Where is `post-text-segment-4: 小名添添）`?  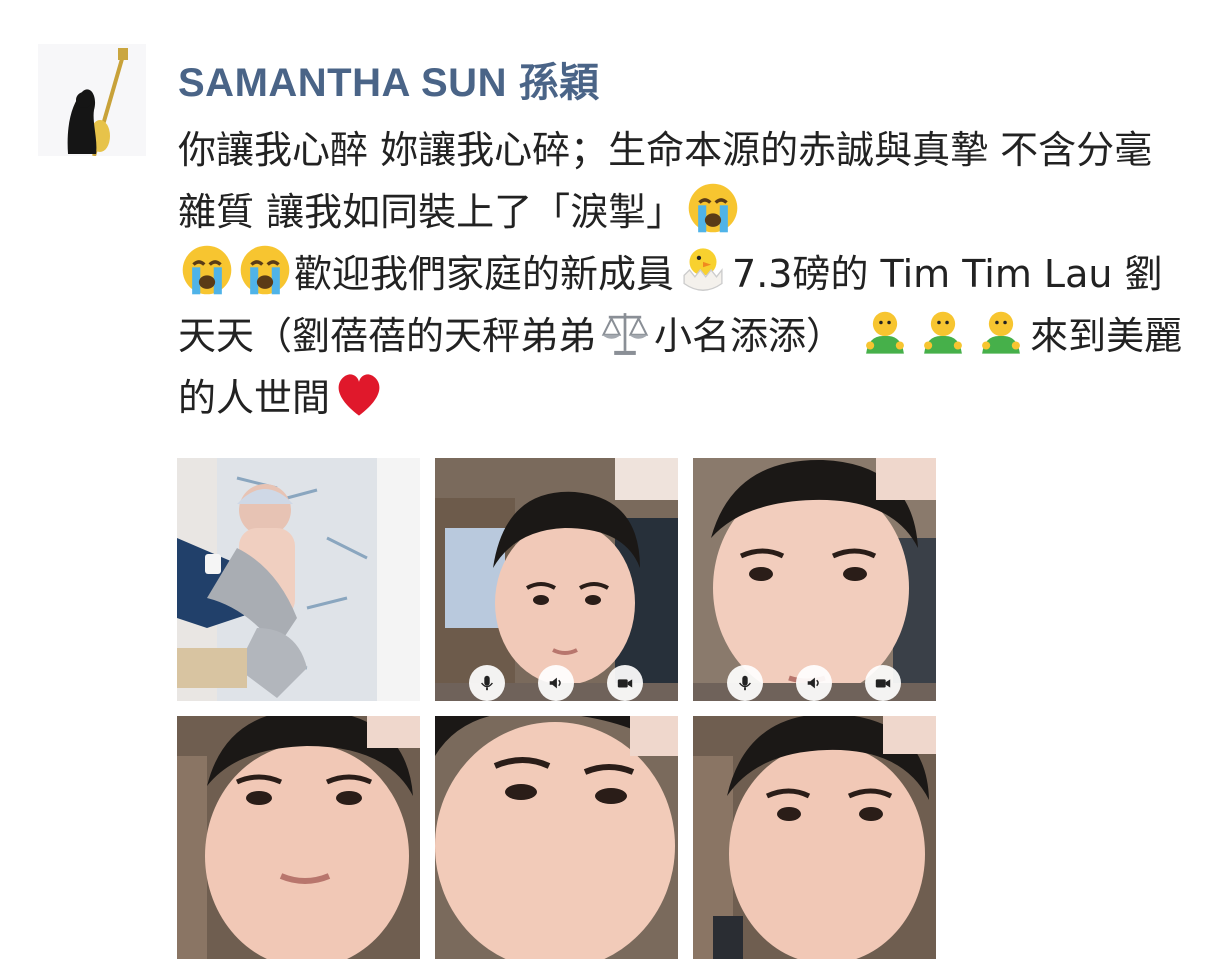 post-text-segment-4: 小名添添） is located at coordinates (749, 336).